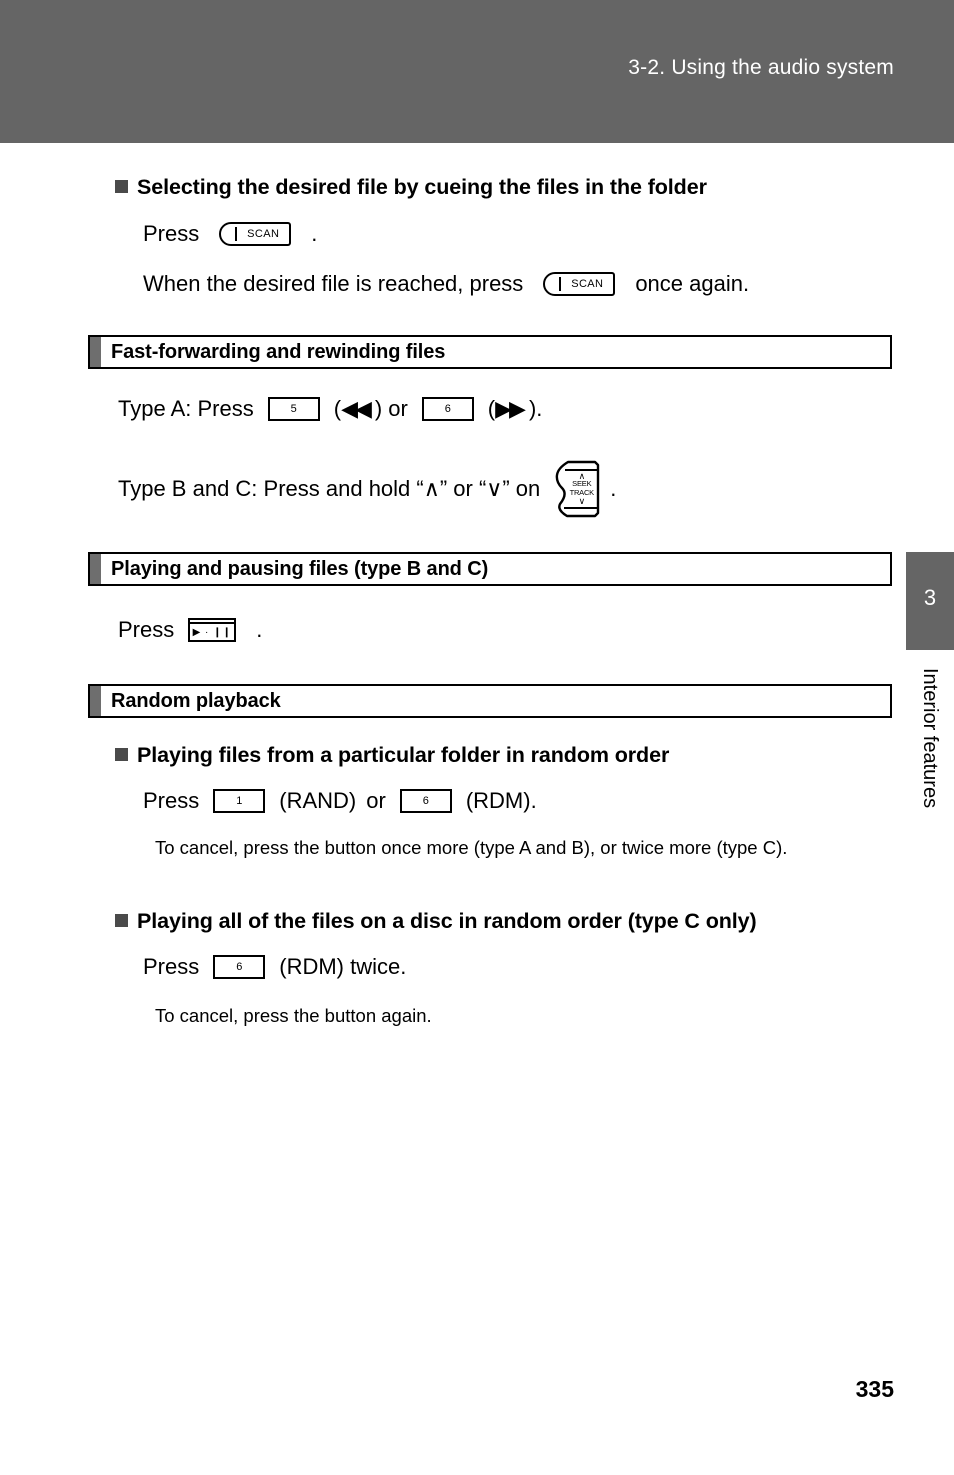 The image size is (954, 1475). I want to click on numbered-button-label: 5, so click(293, 409).